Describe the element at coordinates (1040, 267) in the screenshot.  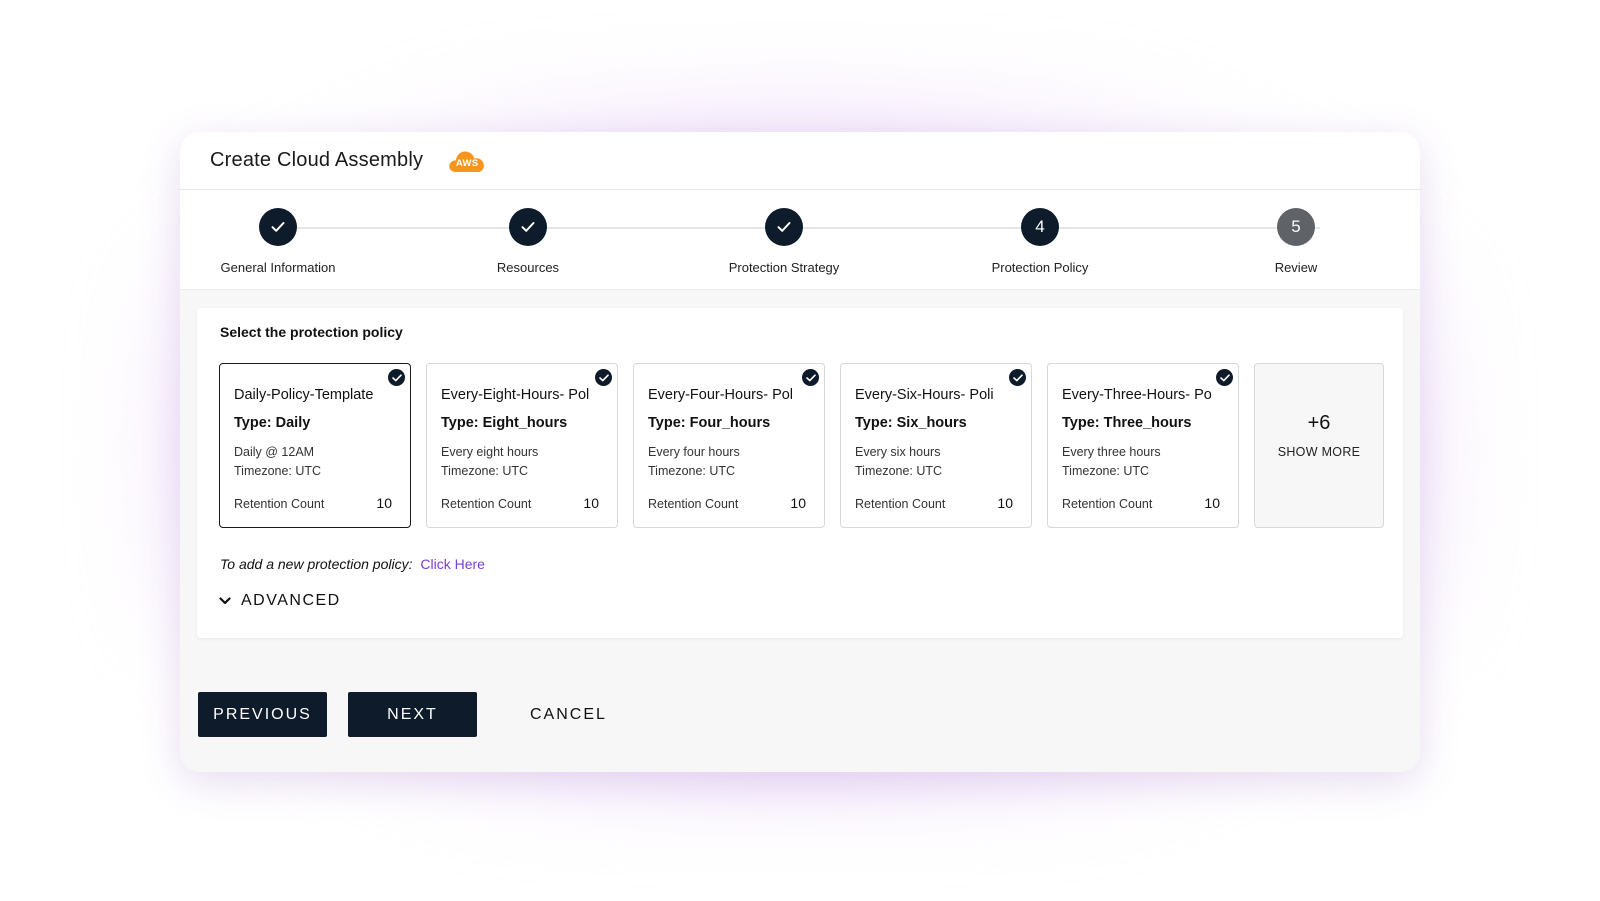
I see `step-label: Protection Policy` at that location.